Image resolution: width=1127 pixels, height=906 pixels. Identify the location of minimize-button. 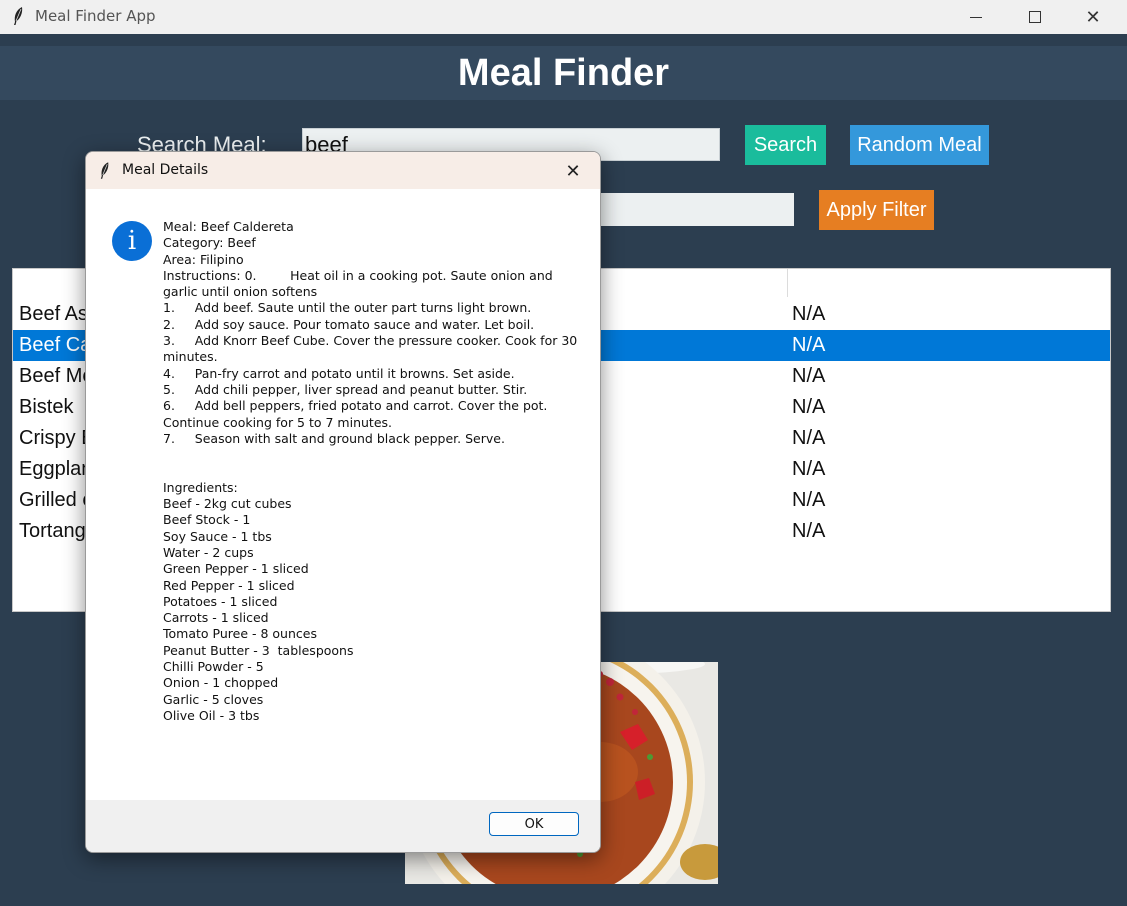
(976, 17).